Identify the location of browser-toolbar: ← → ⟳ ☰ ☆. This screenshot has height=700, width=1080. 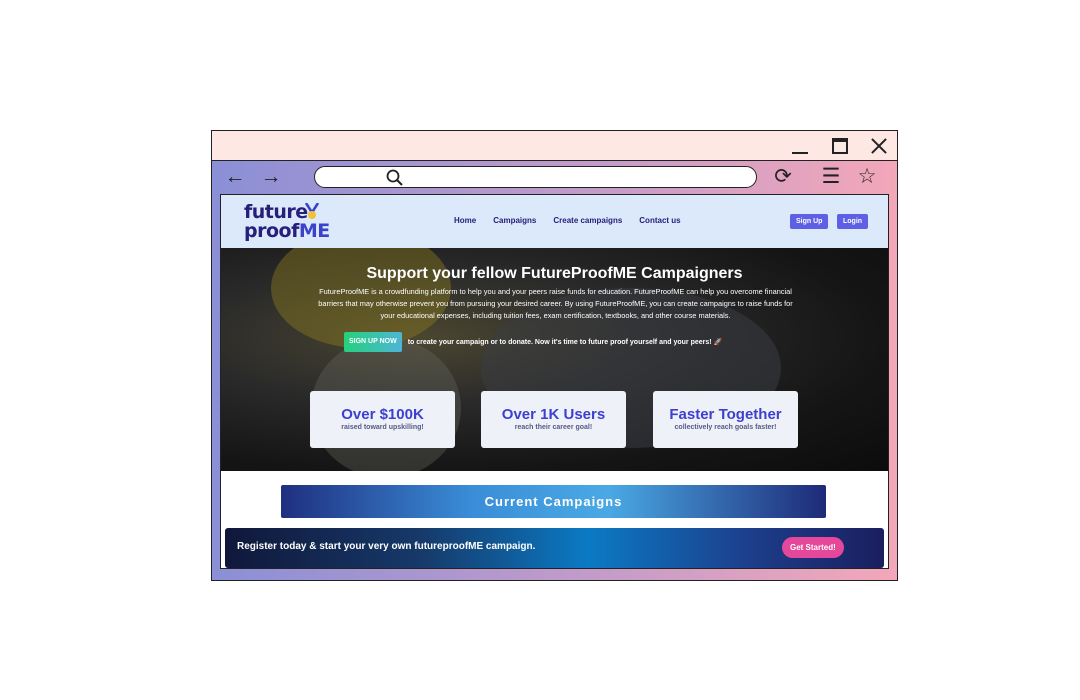
(554, 177).